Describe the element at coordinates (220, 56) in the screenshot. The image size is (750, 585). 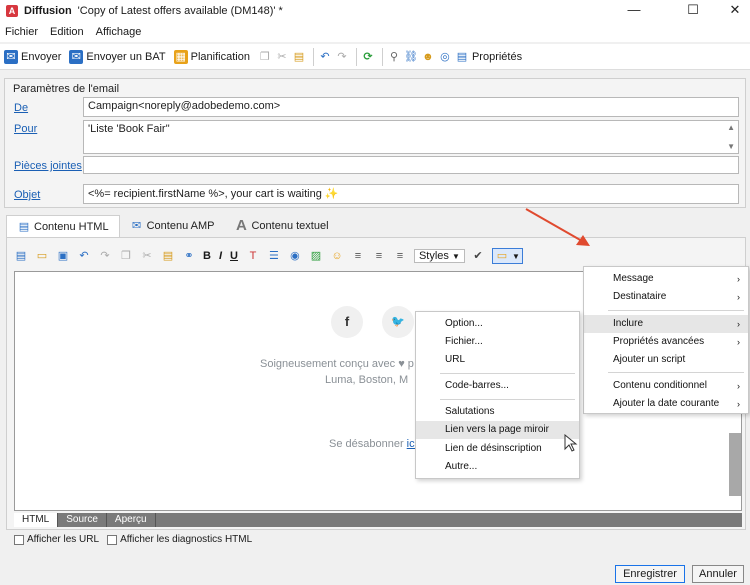
I see `planning-label: Planification` at that location.